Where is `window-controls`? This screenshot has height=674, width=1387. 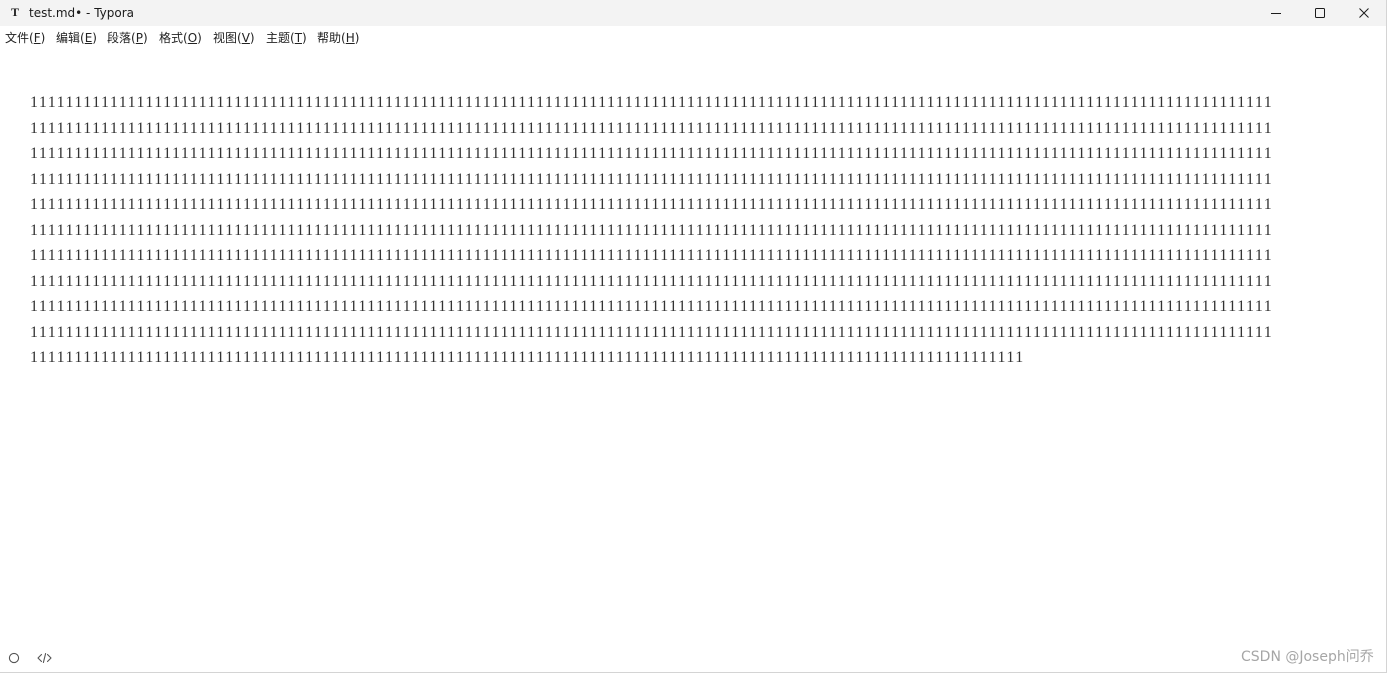 window-controls is located at coordinates (1320, 13).